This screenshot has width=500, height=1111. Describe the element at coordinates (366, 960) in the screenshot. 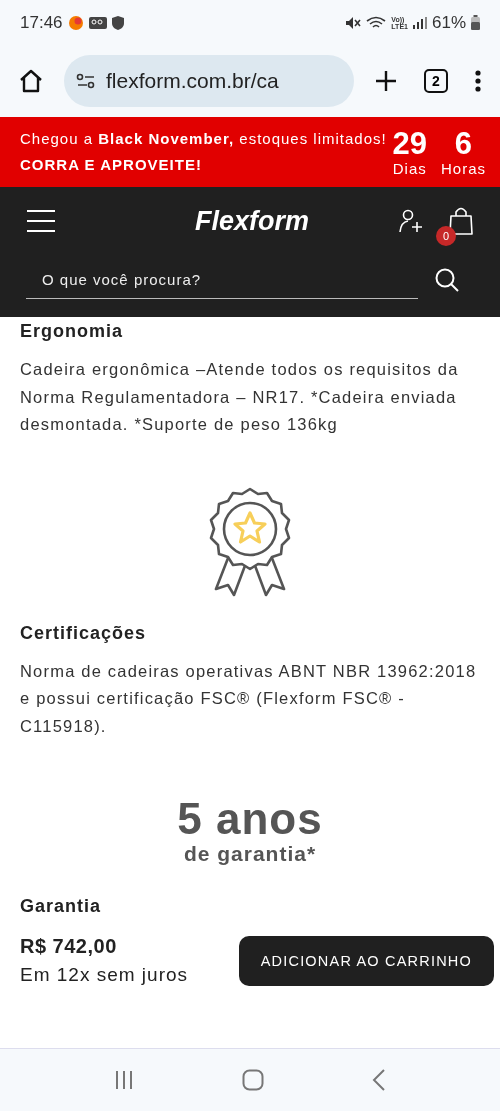

I see `add-to-cart-button: ADICIONAR AO CARRINHO` at that location.